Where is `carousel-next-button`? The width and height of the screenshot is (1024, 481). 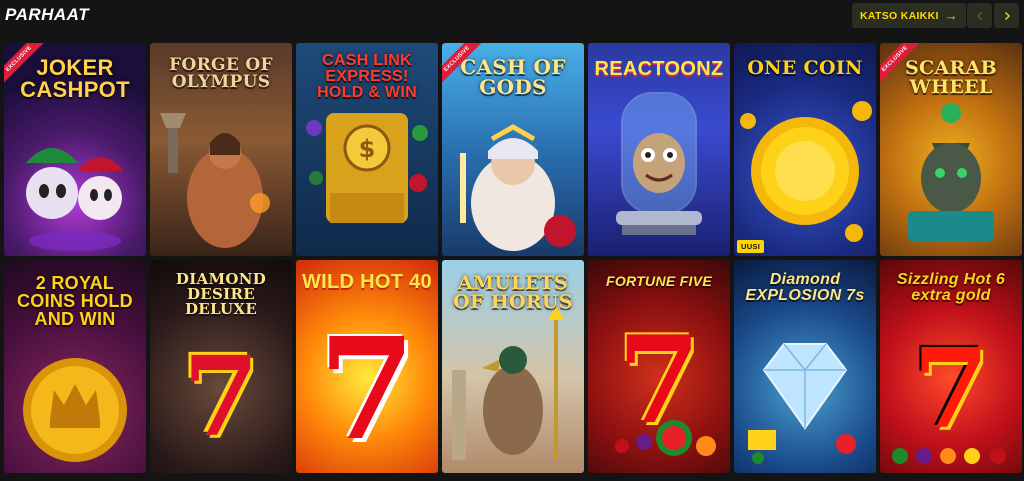 carousel-next-button is located at coordinates (1006, 15).